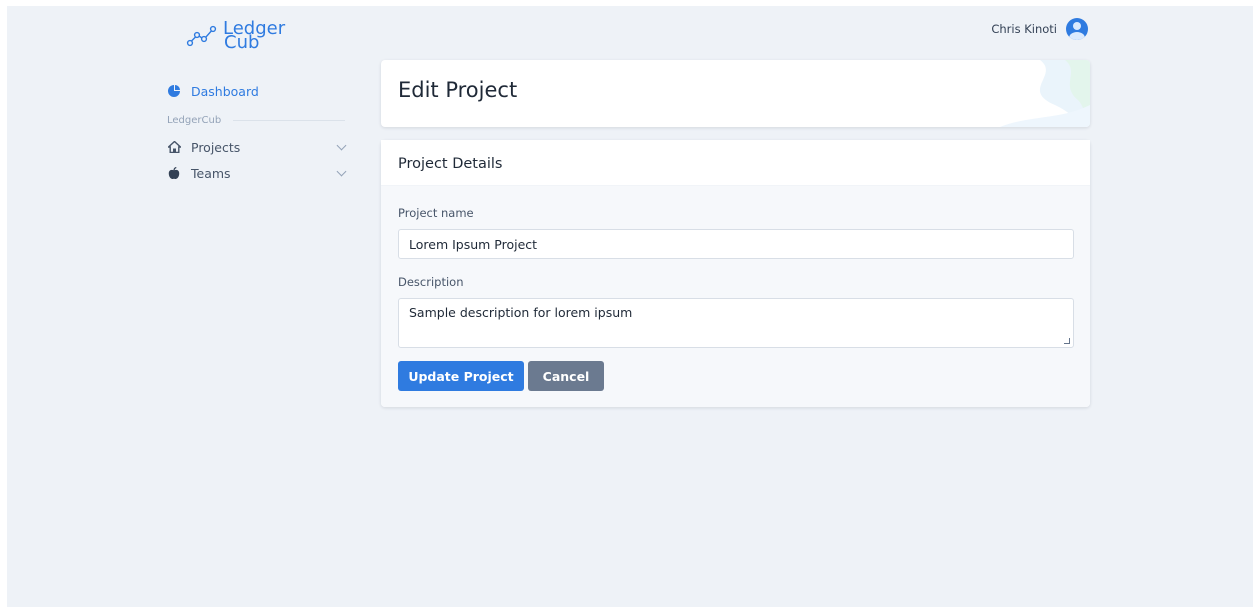 The width and height of the screenshot is (1253, 607). Describe the element at coordinates (194, 120) in the screenshot. I see `sidebar-section-label: LedgerCub` at that location.